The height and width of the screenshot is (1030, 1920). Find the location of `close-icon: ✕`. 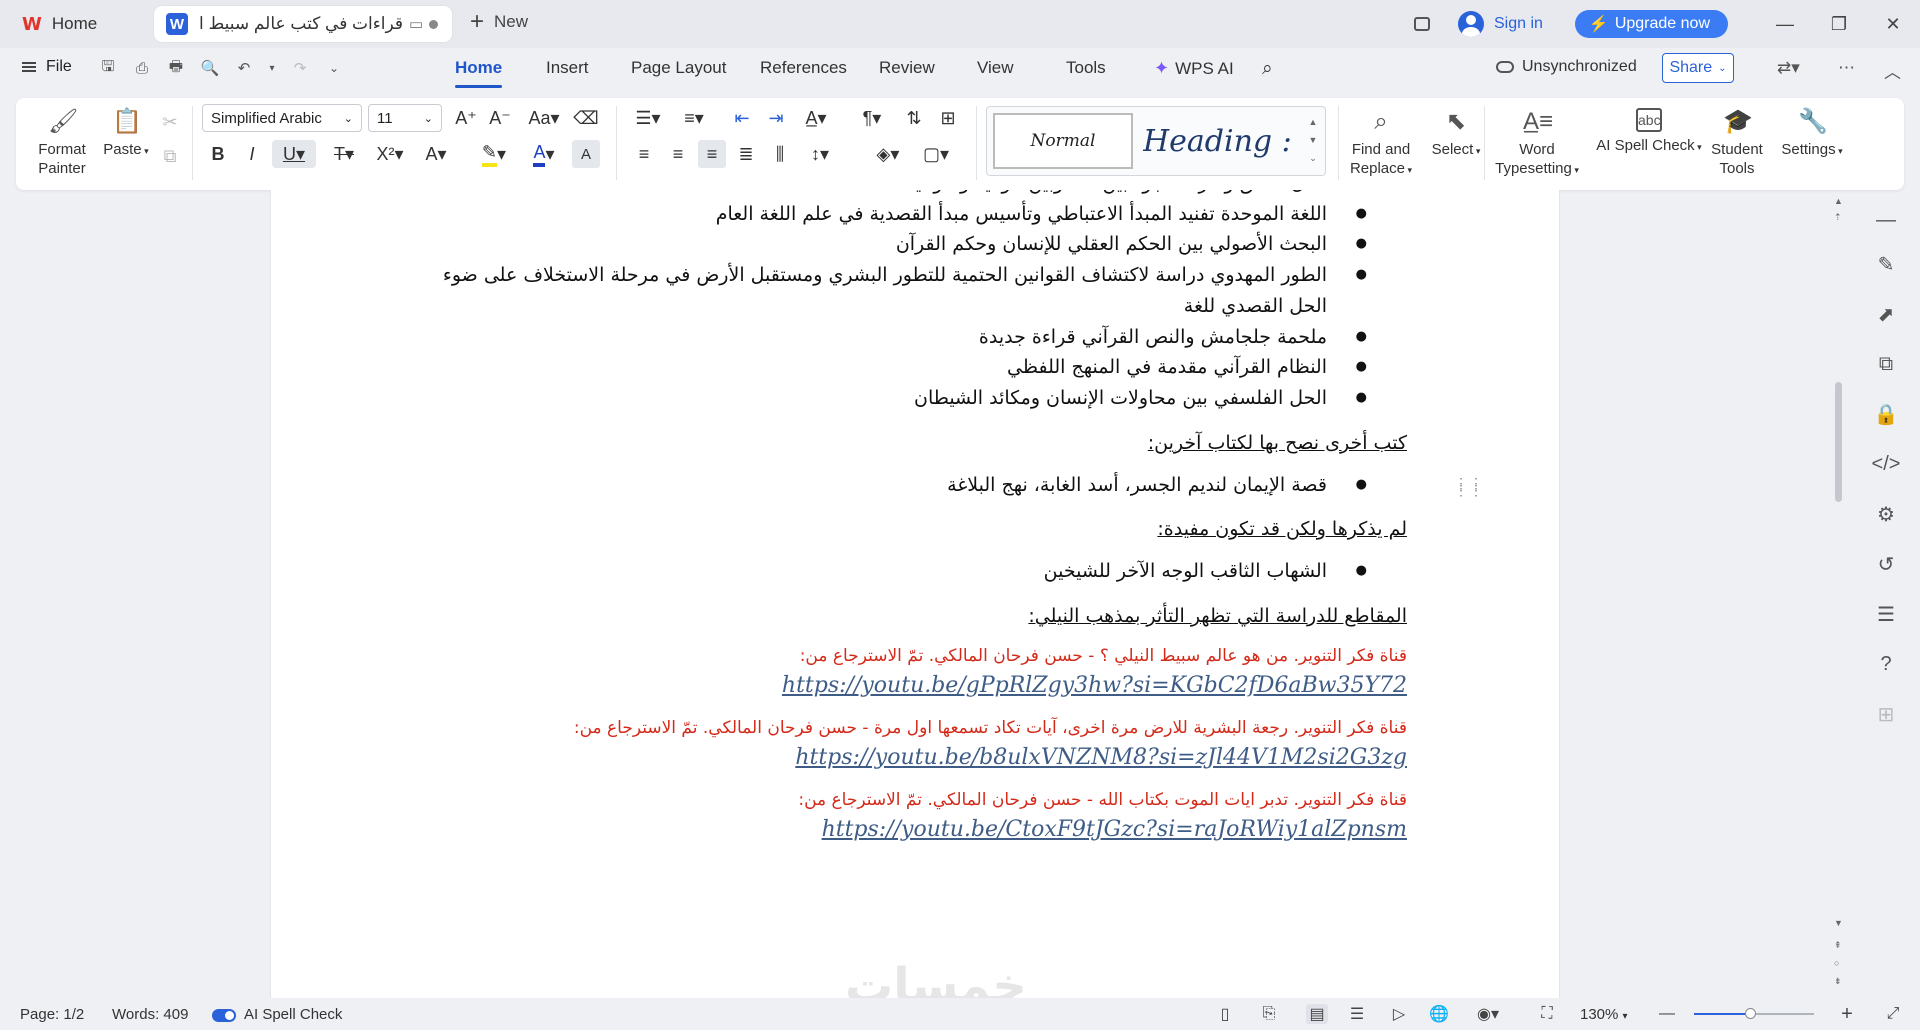

close-icon: ✕ is located at coordinates (1893, 24).